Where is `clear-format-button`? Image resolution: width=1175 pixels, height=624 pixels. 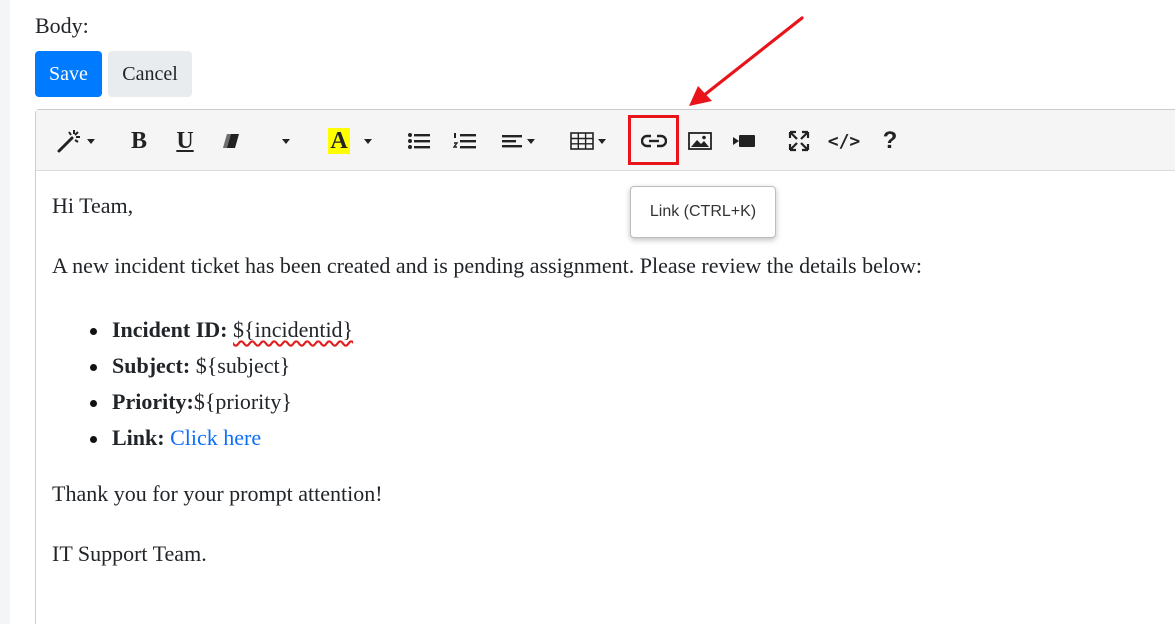 clear-format-button is located at coordinates (231, 141).